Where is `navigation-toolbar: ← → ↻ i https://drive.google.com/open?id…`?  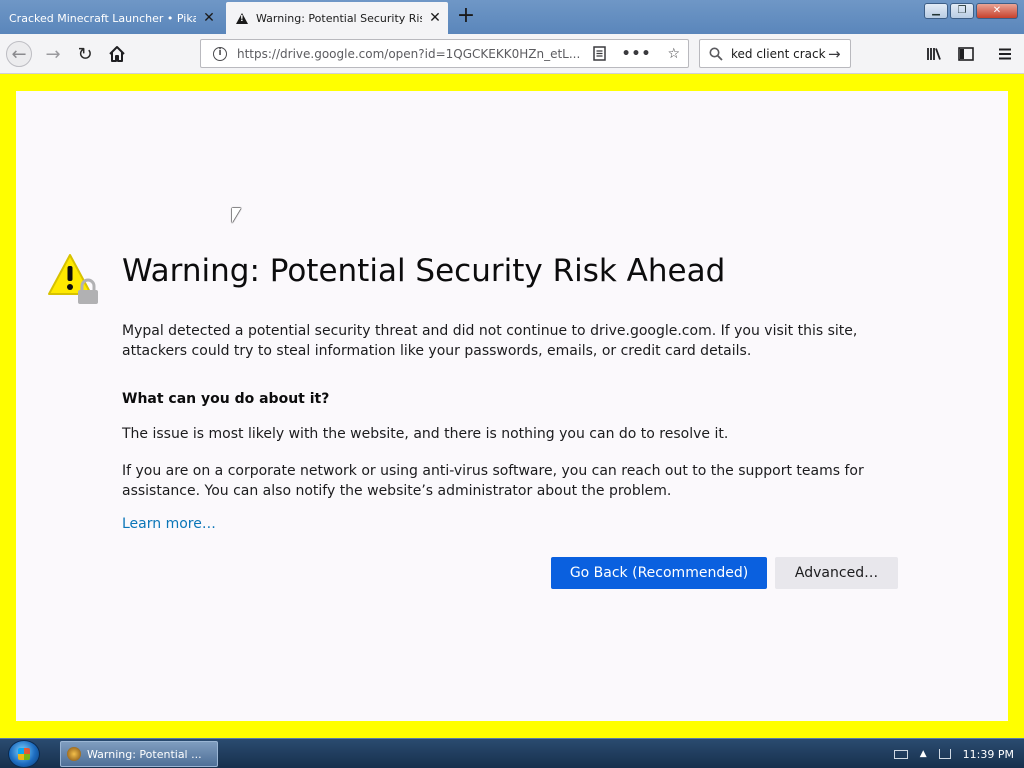
navigation-toolbar: ← → ↻ i https://drive.google.com/open?id… is located at coordinates (512, 54).